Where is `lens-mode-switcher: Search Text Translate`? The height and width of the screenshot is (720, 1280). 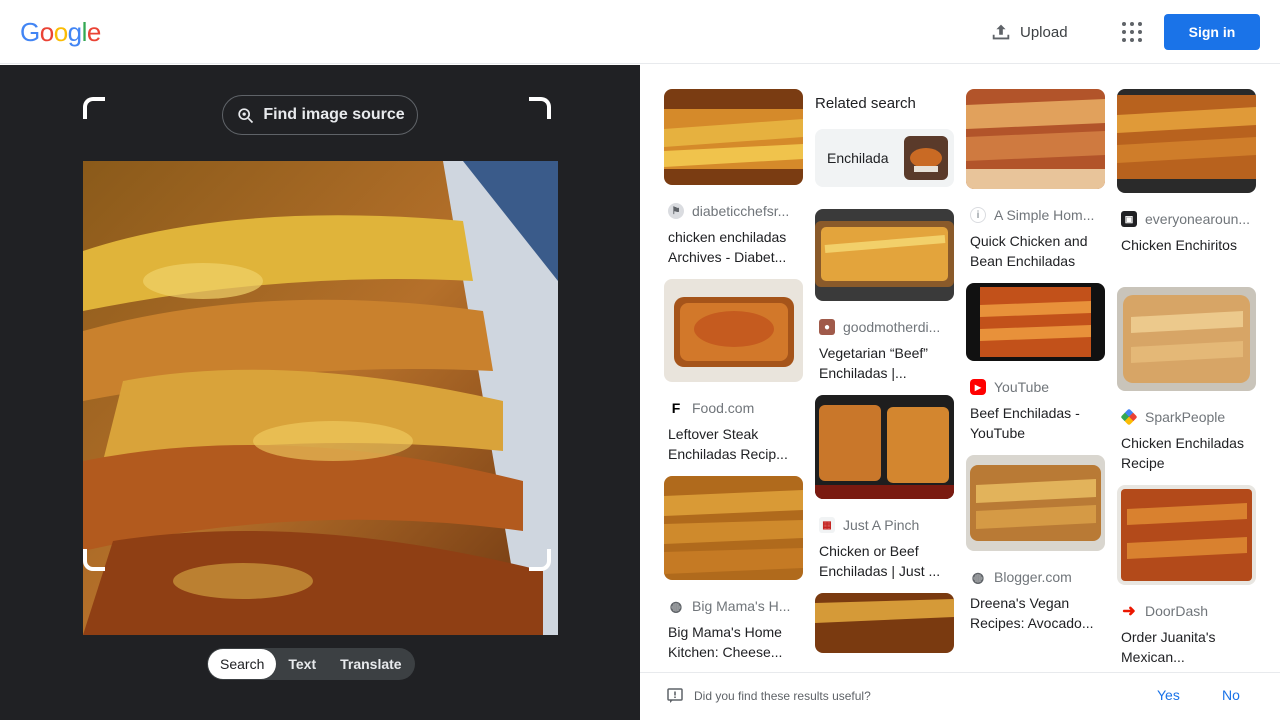
lens-mode-switcher: Search Text Translate is located at coordinates (311, 664).